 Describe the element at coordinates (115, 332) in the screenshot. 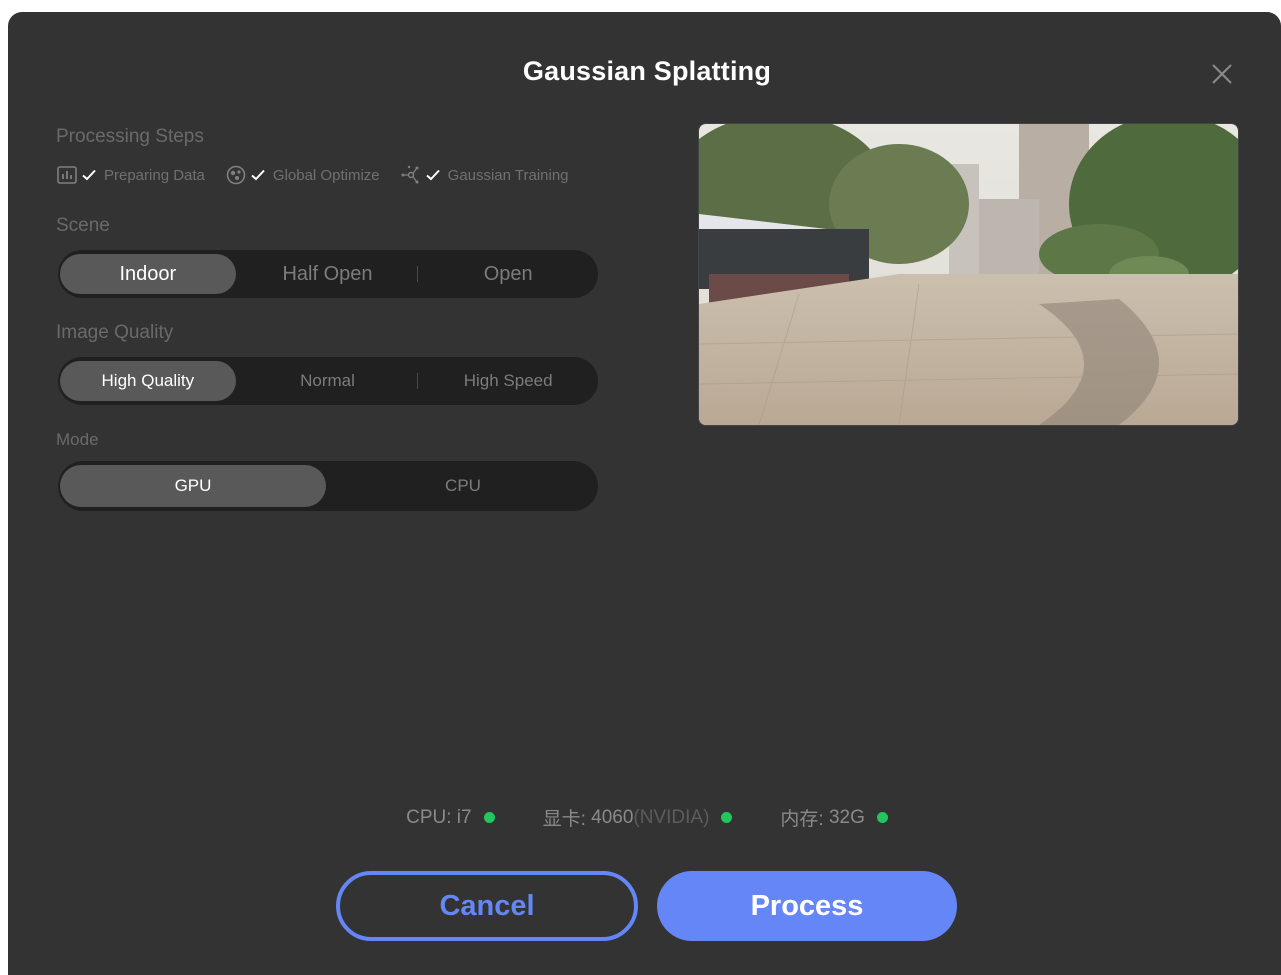

I see `image-quality-label: Image Quality` at that location.